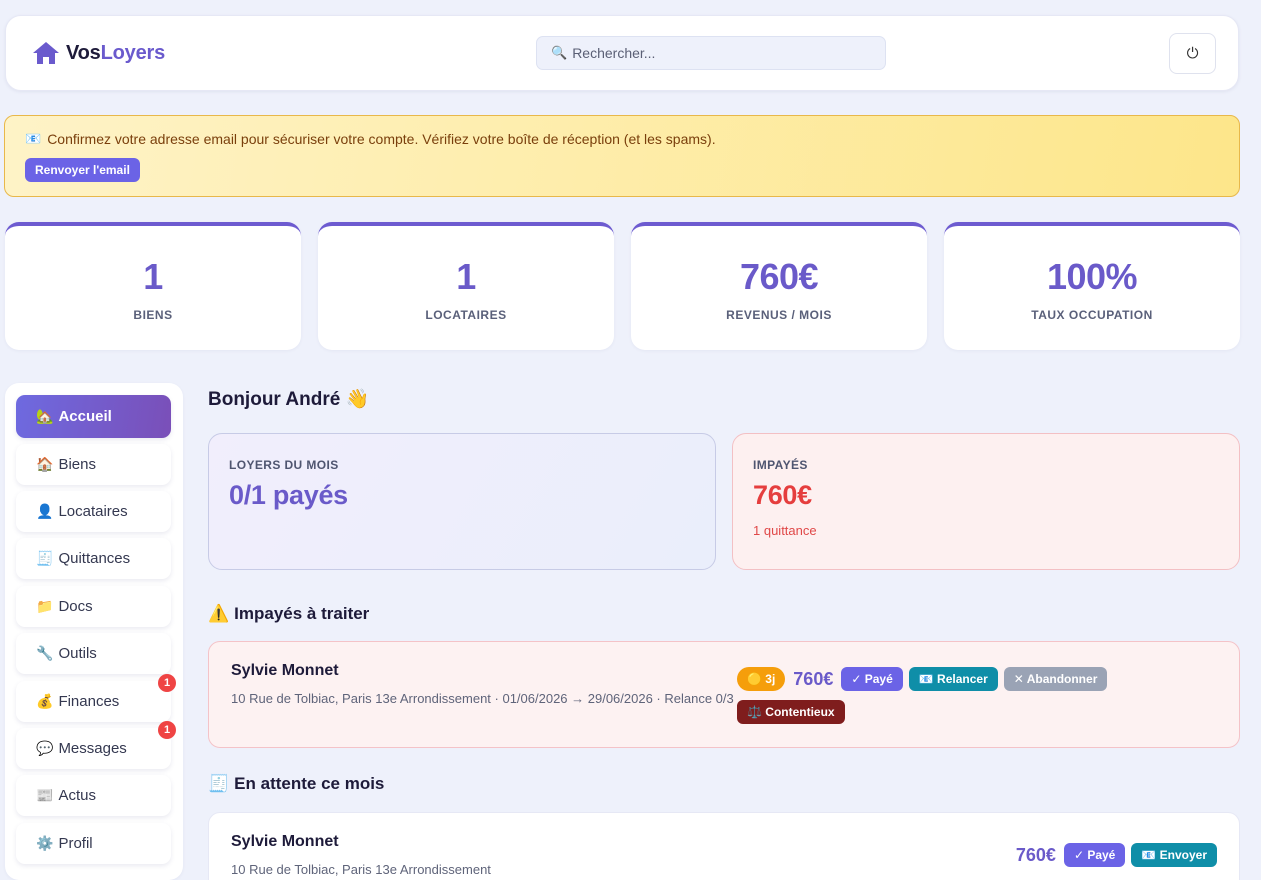 The width and height of the screenshot is (1261, 880). Describe the element at coordinates (1055, 679) in the screenshot. I see `abandon-button: ✕ Abandonner` at that location.